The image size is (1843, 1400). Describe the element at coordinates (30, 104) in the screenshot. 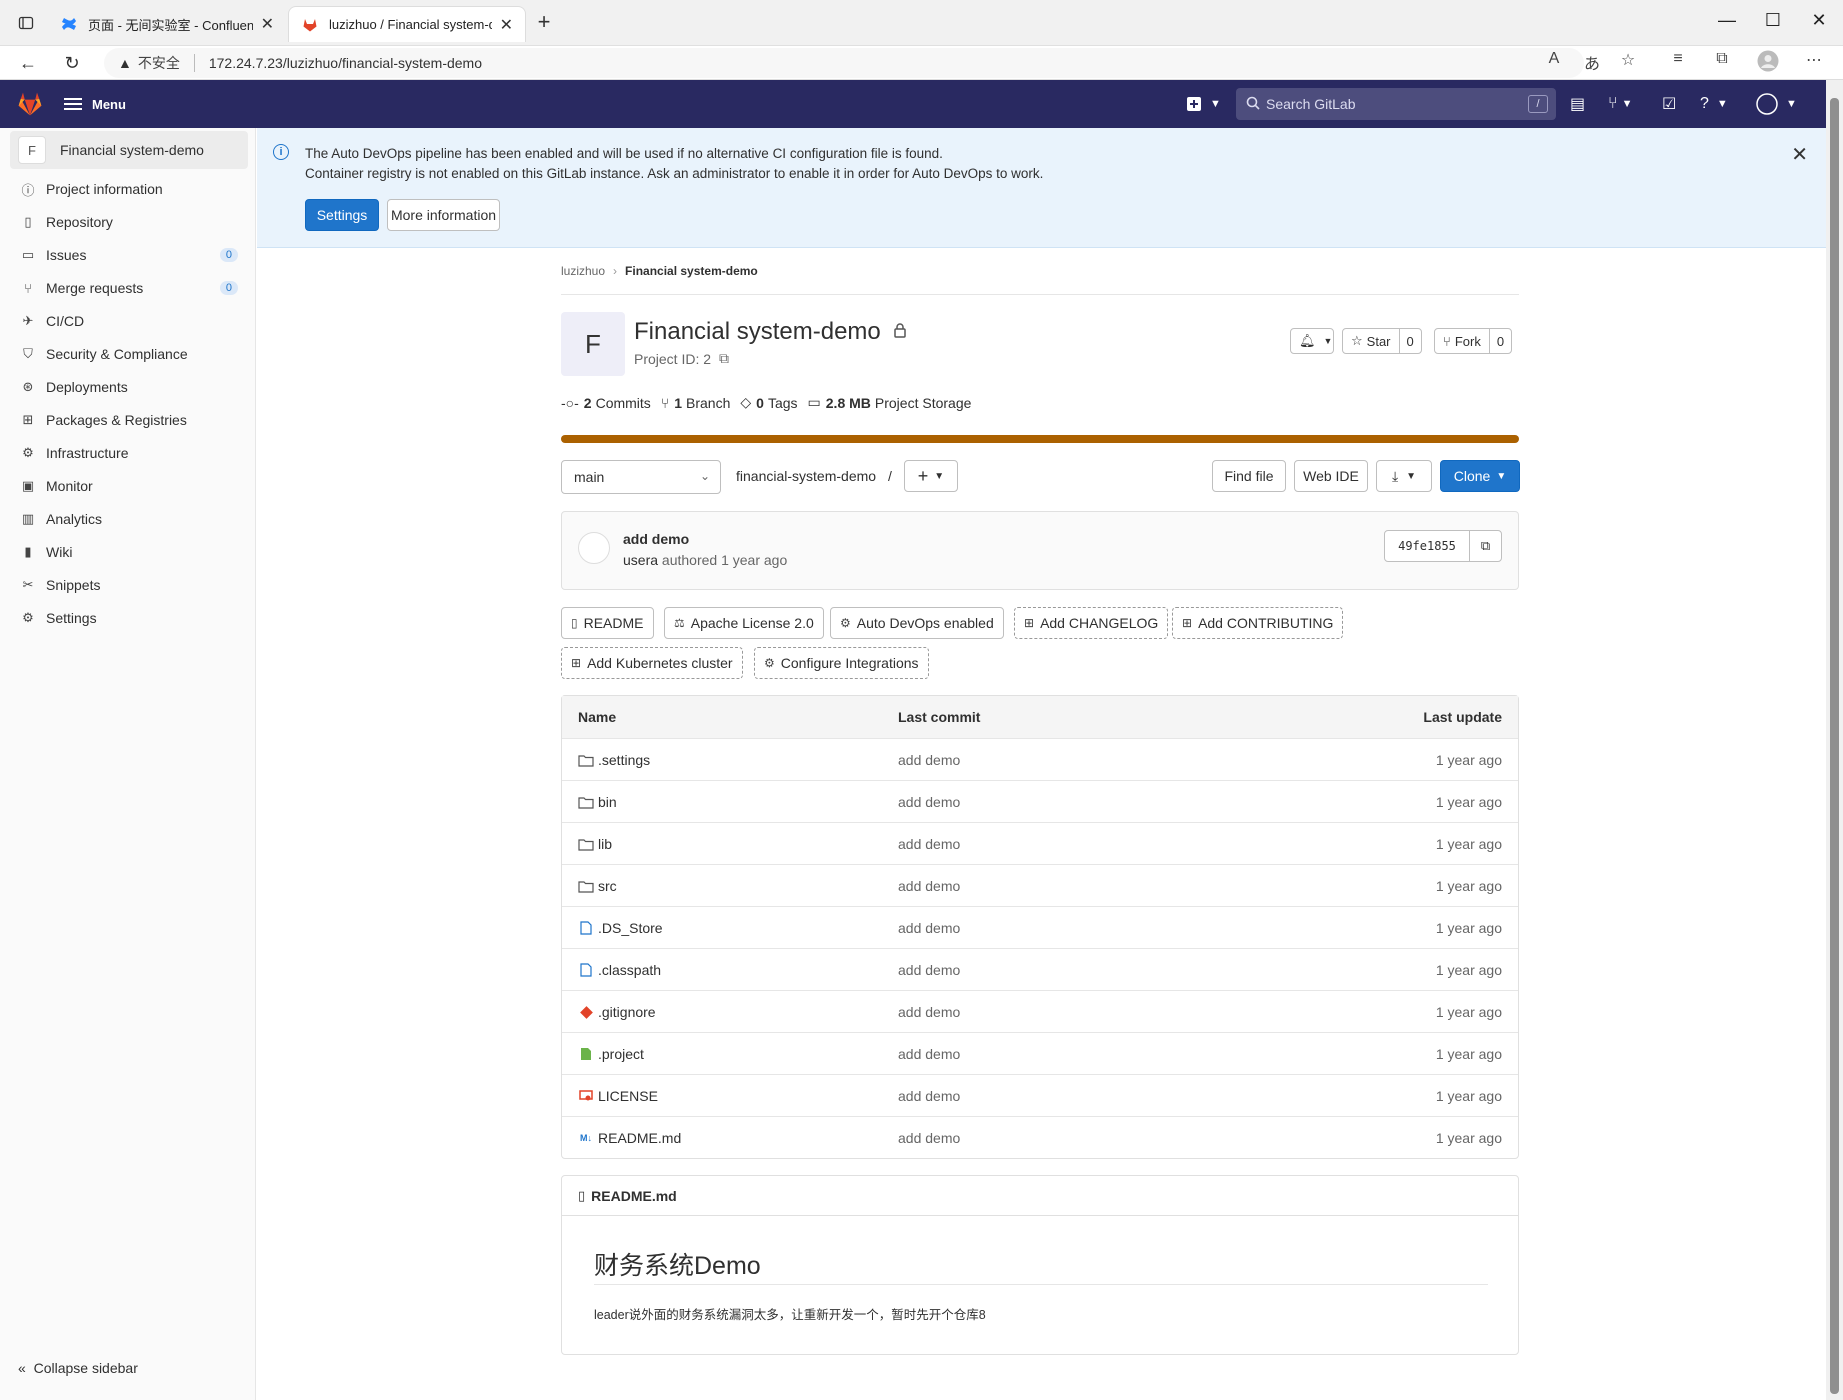

I see `gitlab-logo` at that location.